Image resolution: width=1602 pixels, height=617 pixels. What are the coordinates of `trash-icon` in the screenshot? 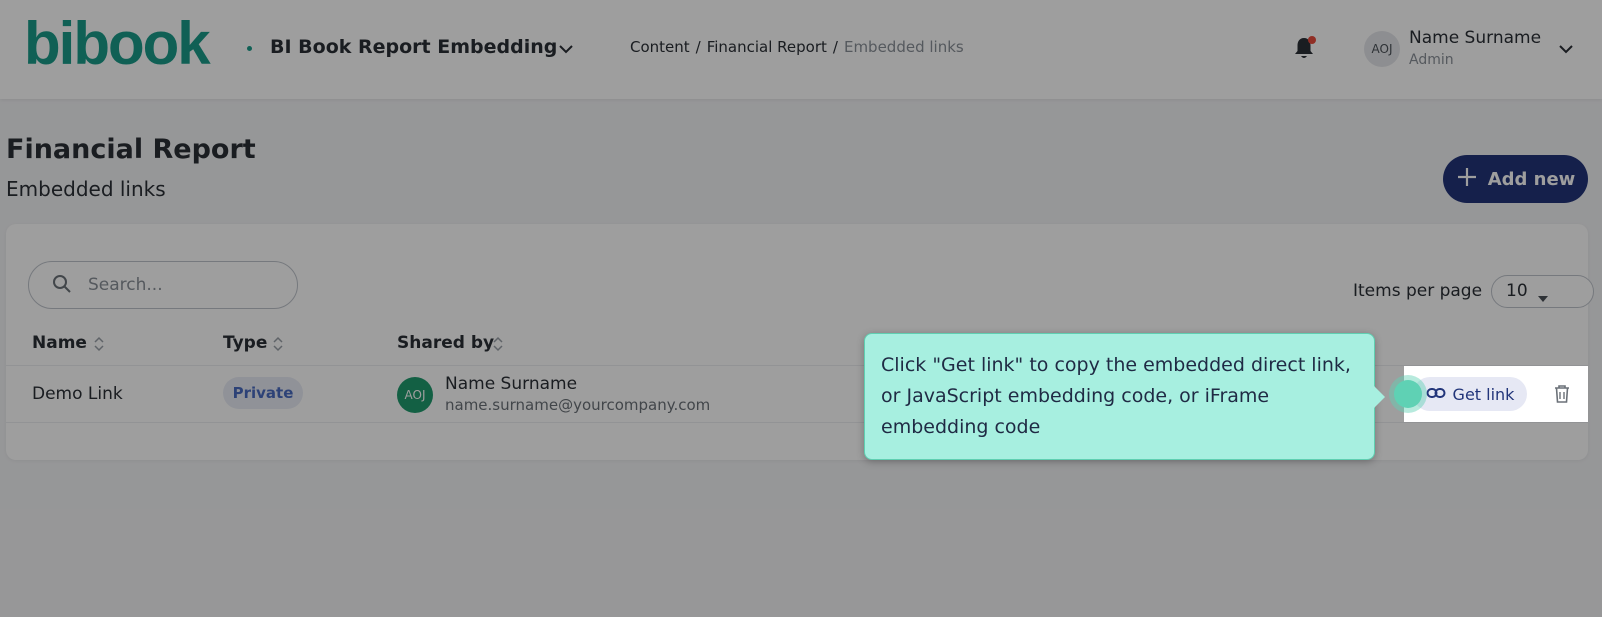 It's located at (1562, 396).